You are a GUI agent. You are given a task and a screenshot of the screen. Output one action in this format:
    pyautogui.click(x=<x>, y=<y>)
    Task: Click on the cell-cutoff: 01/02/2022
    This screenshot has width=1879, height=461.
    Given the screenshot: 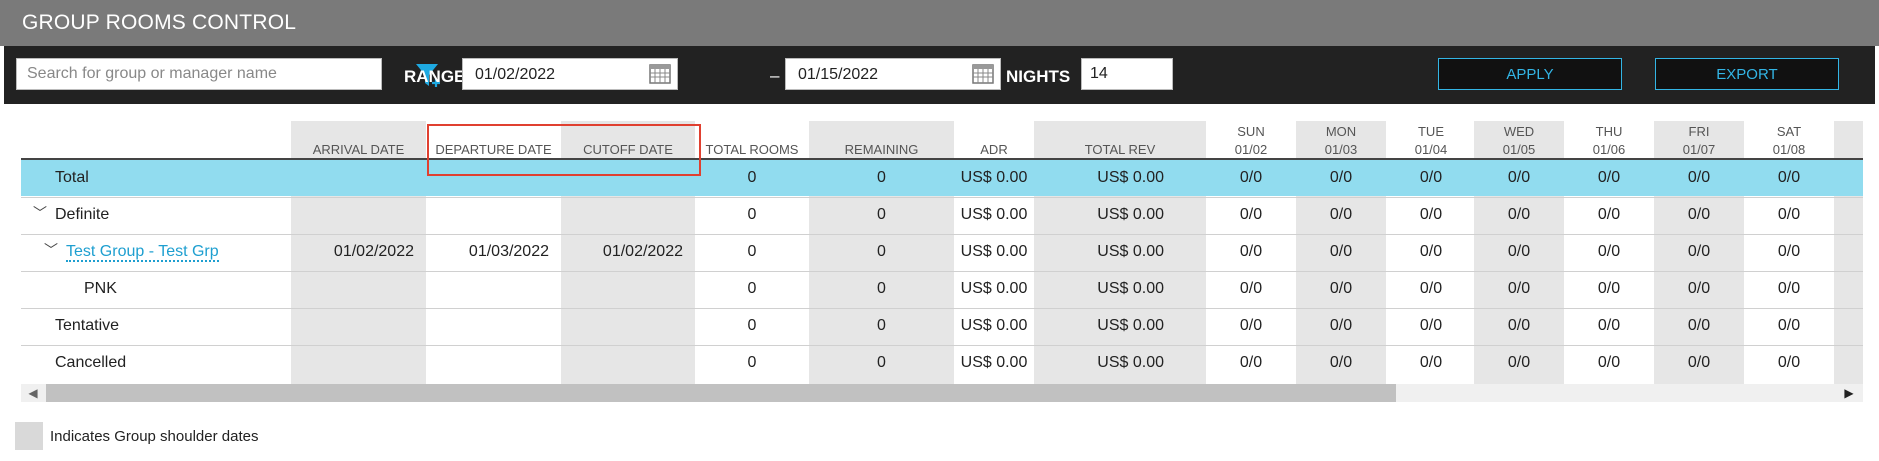 What is the action you would take?
    pyautogui.click(x=642, y=251)
    